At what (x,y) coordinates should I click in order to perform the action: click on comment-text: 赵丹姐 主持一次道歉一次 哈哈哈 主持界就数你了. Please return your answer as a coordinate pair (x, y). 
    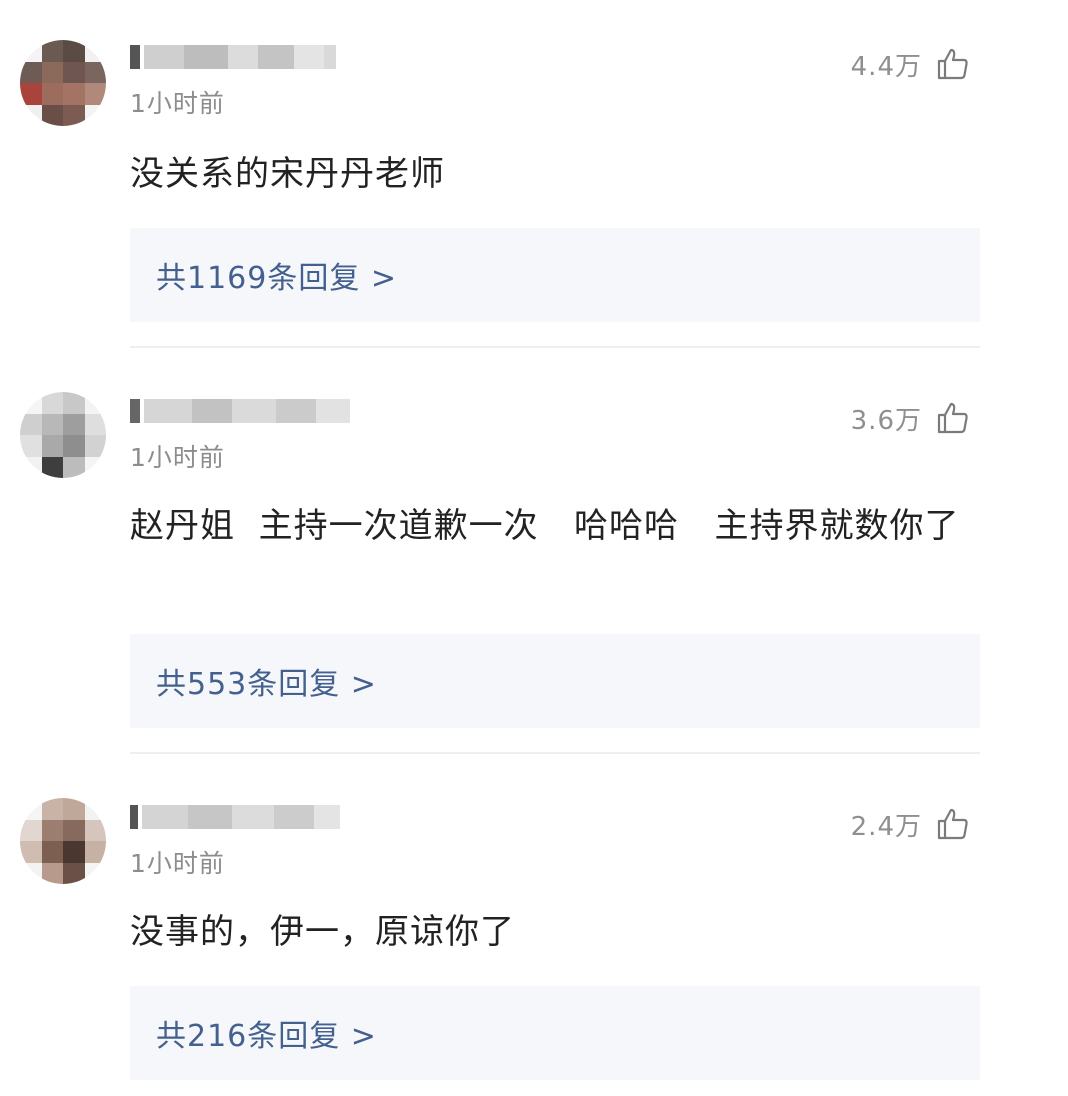
    Looking at the image, I should click on (545, 526).